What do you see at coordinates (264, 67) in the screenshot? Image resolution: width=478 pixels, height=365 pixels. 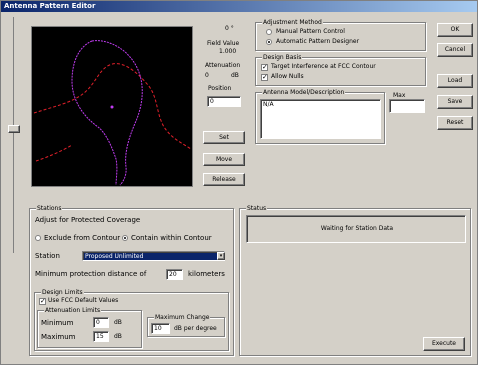 I see `target-interference-checkbox: ✓` at bounding box center [264, 67].